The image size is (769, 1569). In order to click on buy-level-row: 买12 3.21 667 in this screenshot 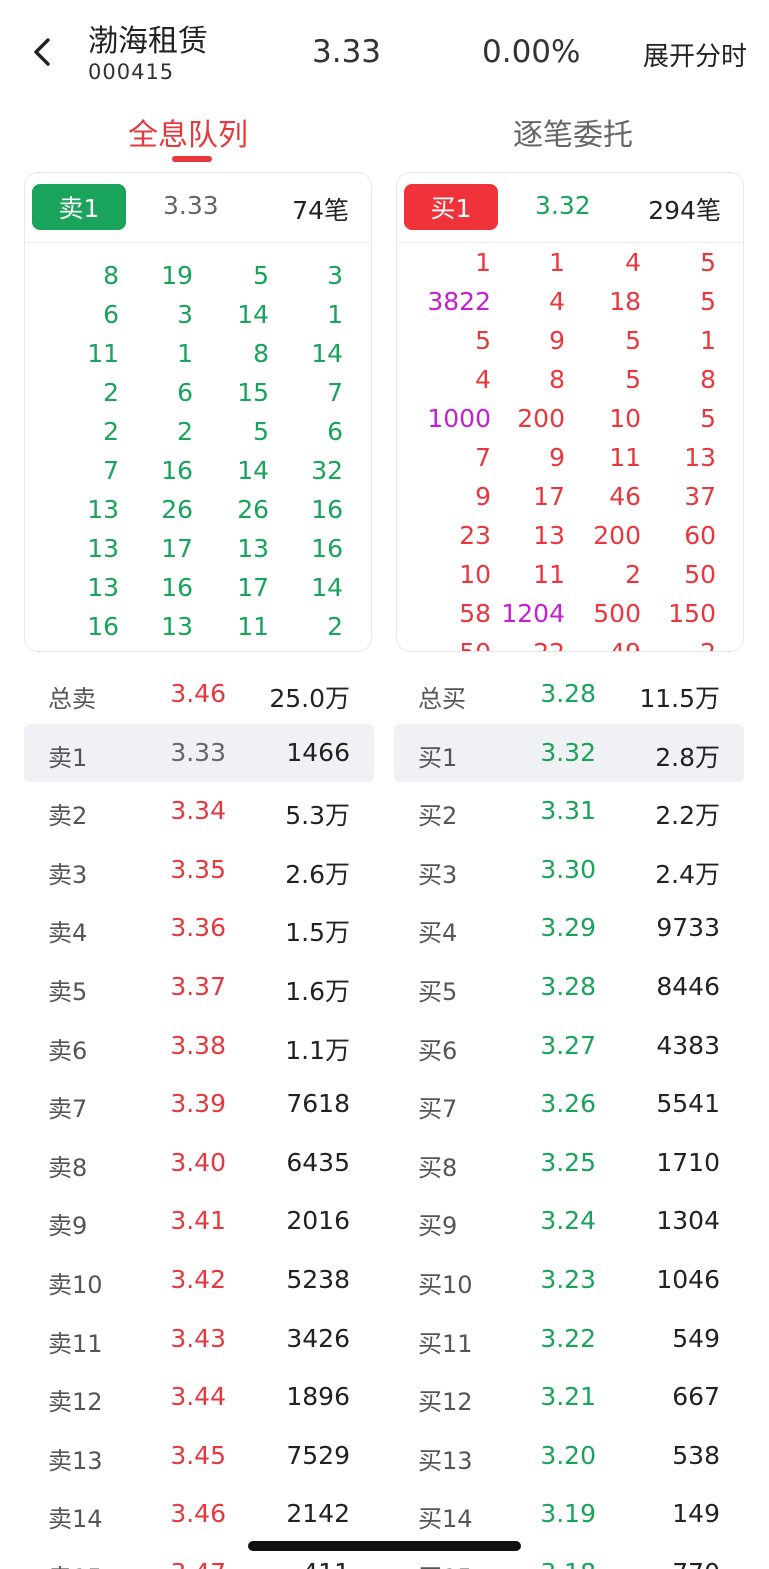, I will do `click(569, 1397)`.